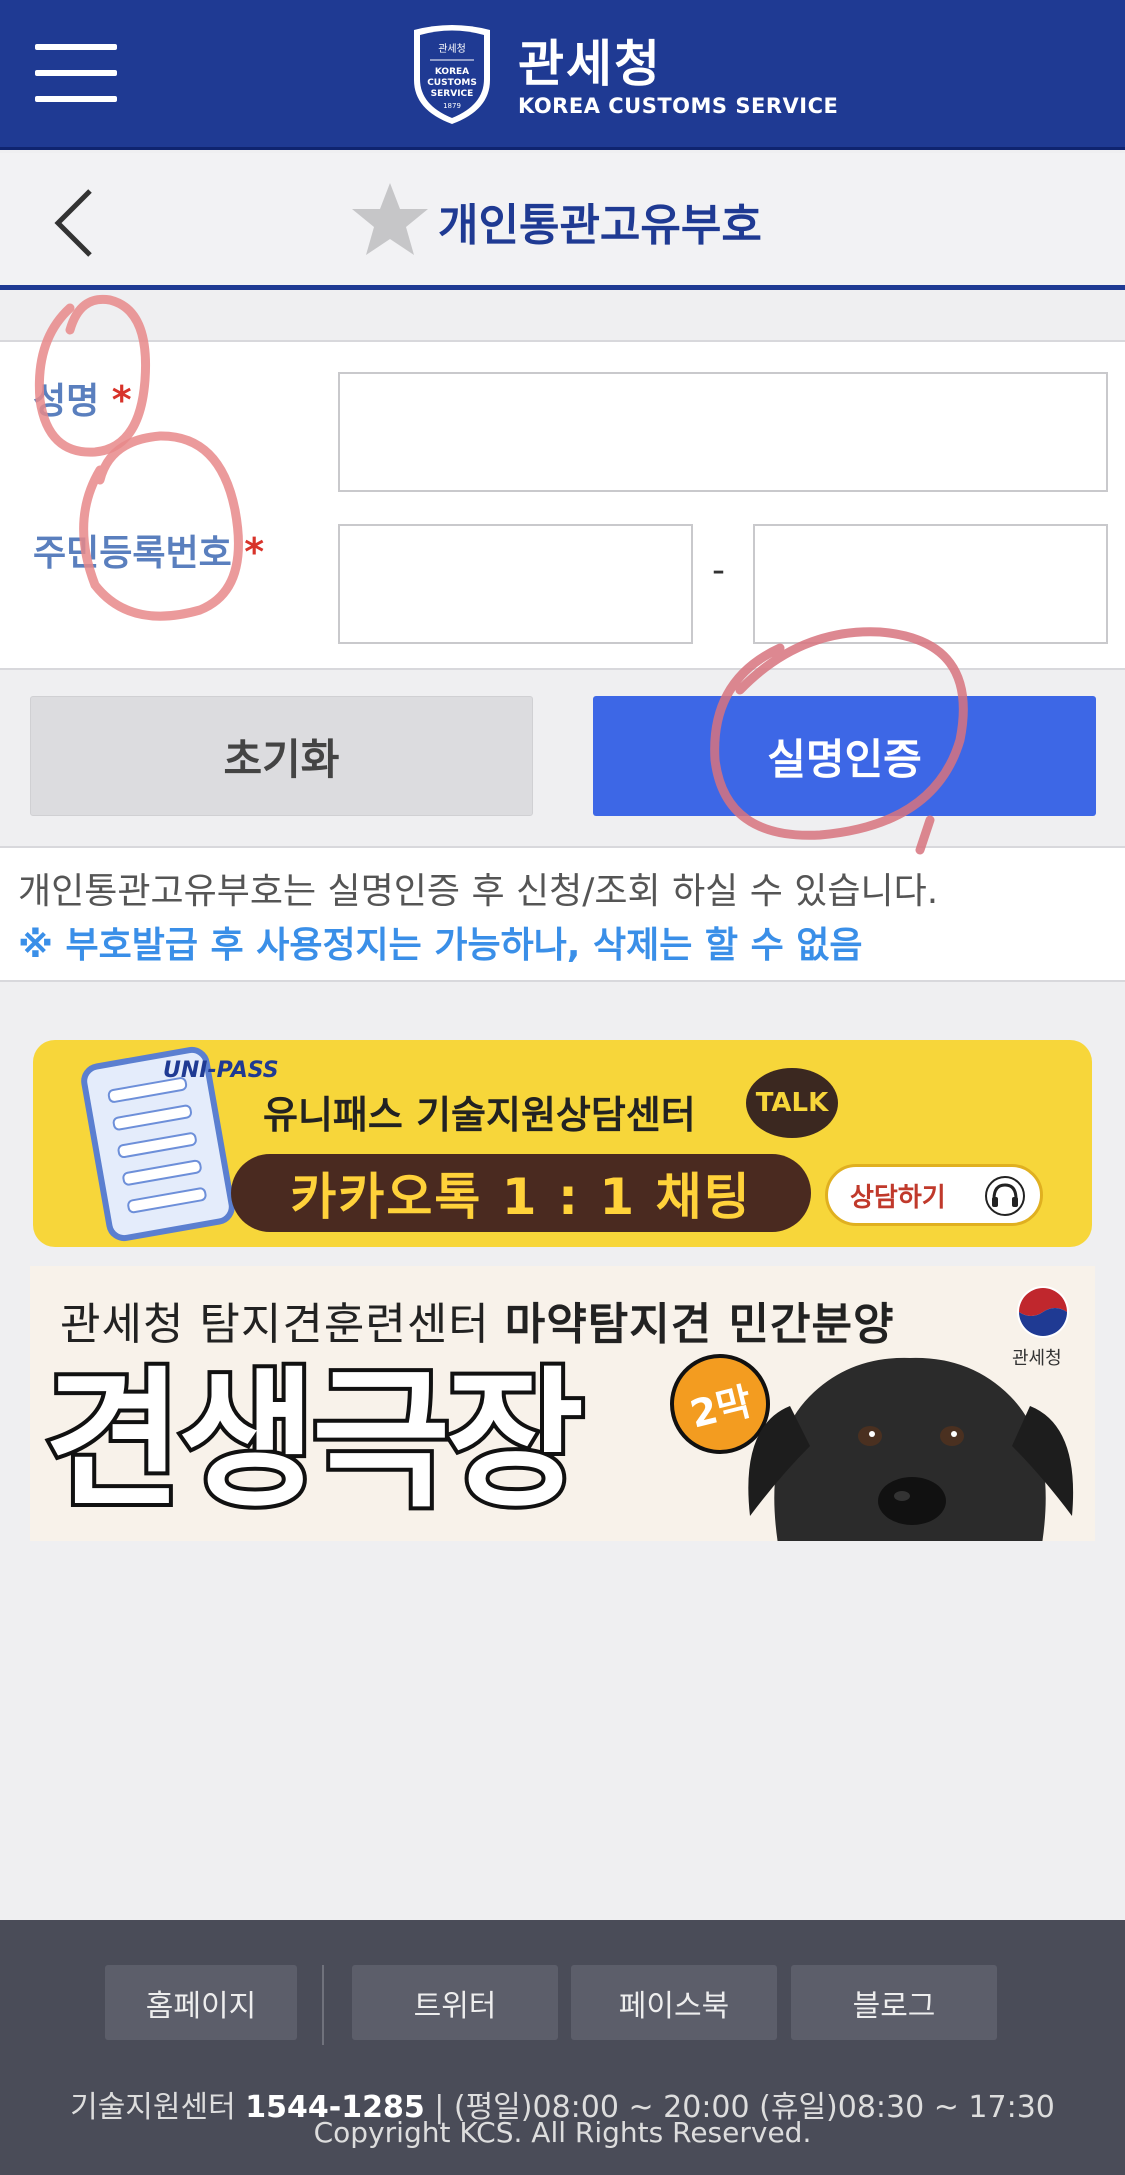 The width and height of the screenshot is (1125, 2175). What do you see at coordinates (515, 584) in the screenshot?
I see `rrn-front-input` at bounding box center [515, 584].